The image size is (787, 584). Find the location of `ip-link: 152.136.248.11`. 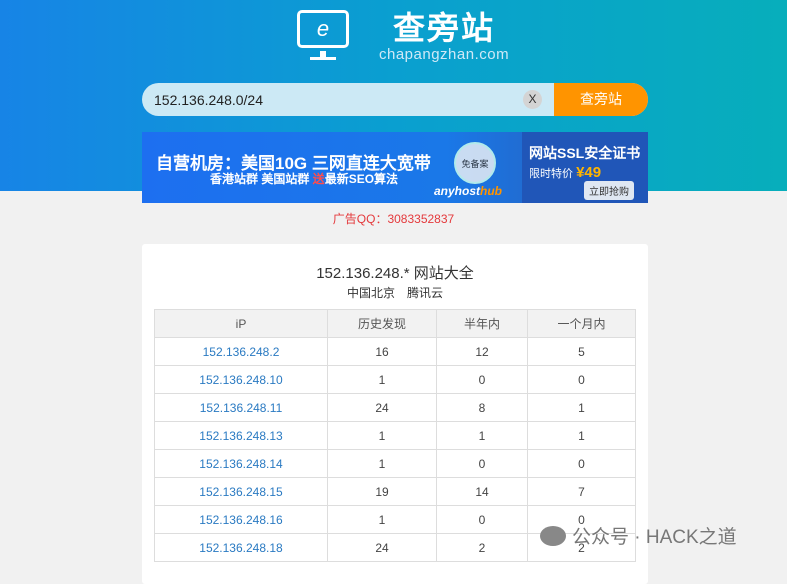

ip-link: 152.136.248.11 is located at coordinates (241, 408).